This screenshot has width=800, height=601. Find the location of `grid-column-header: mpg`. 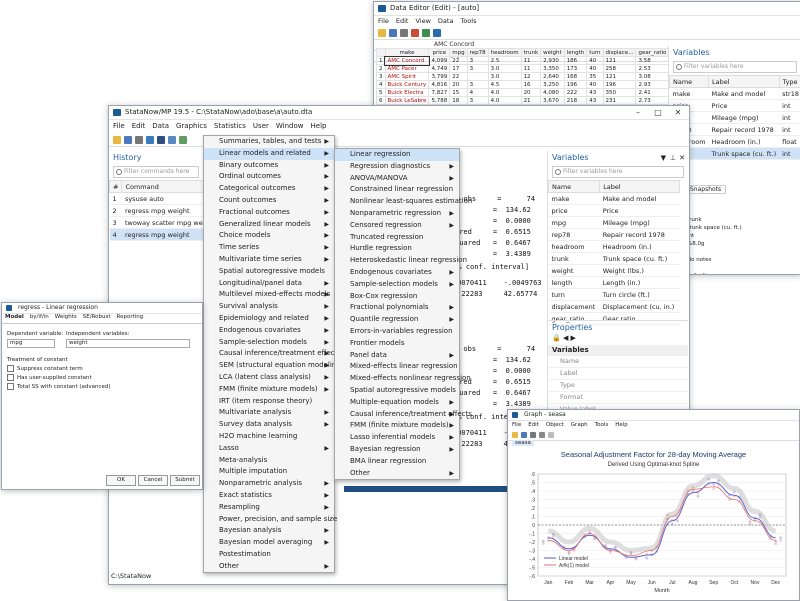

grid-column-header: mpg is located at coordinates (458, 52).